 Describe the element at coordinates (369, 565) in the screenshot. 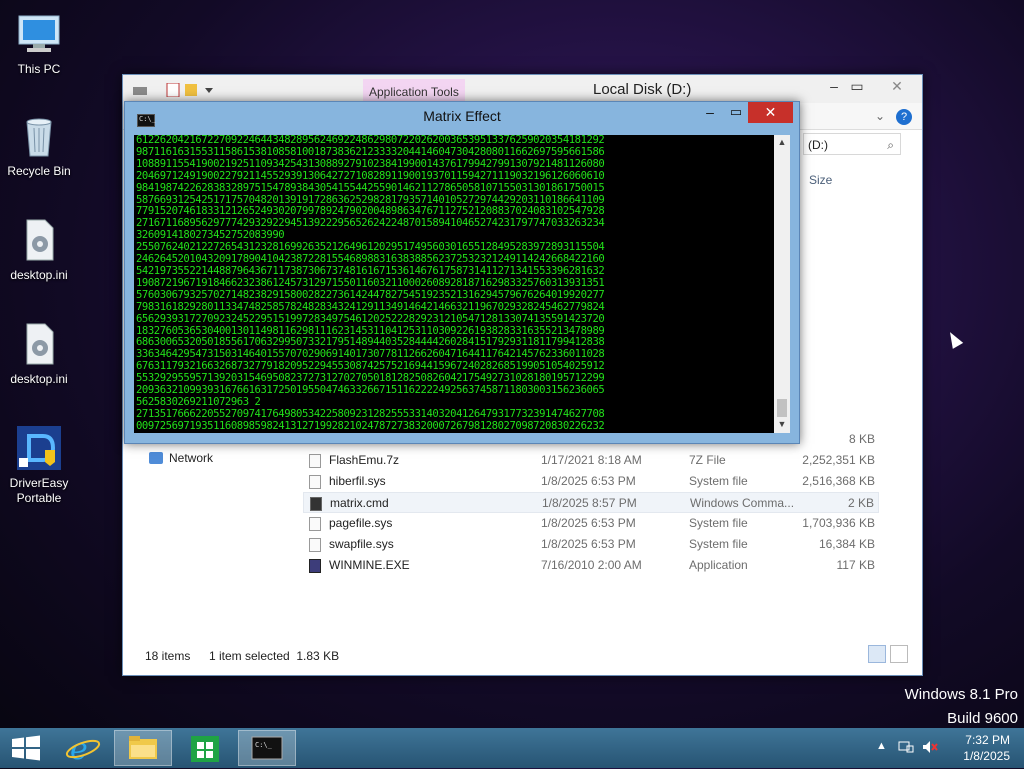

I see `file-name: WINMINE.EXE` at that location.